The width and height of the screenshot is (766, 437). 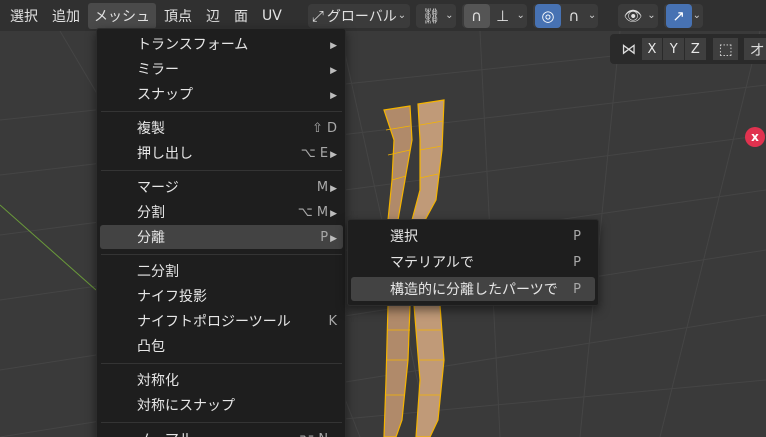 I want to click on mirror-butterfly-icon: ⋈, so click(x=629, y=49).